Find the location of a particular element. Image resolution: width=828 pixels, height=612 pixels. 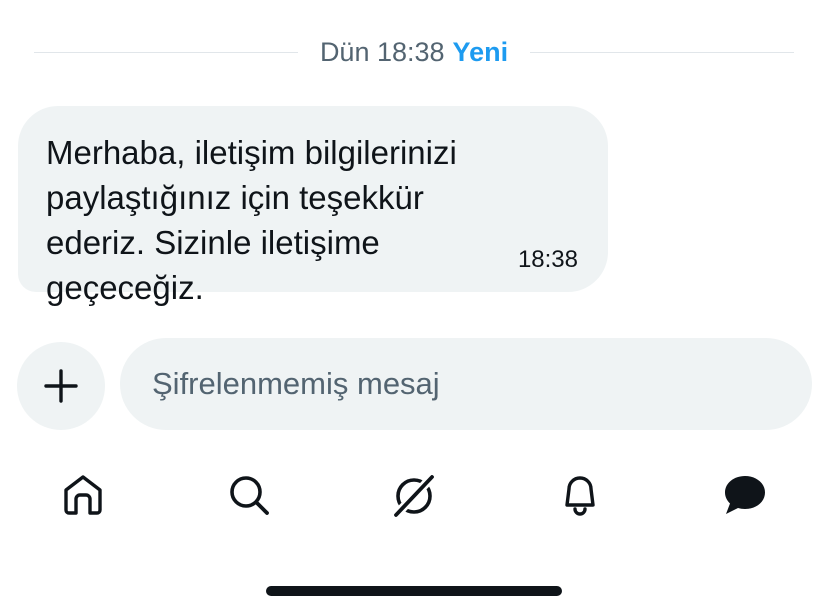

bell-icon is located at coordinates (580, 496).